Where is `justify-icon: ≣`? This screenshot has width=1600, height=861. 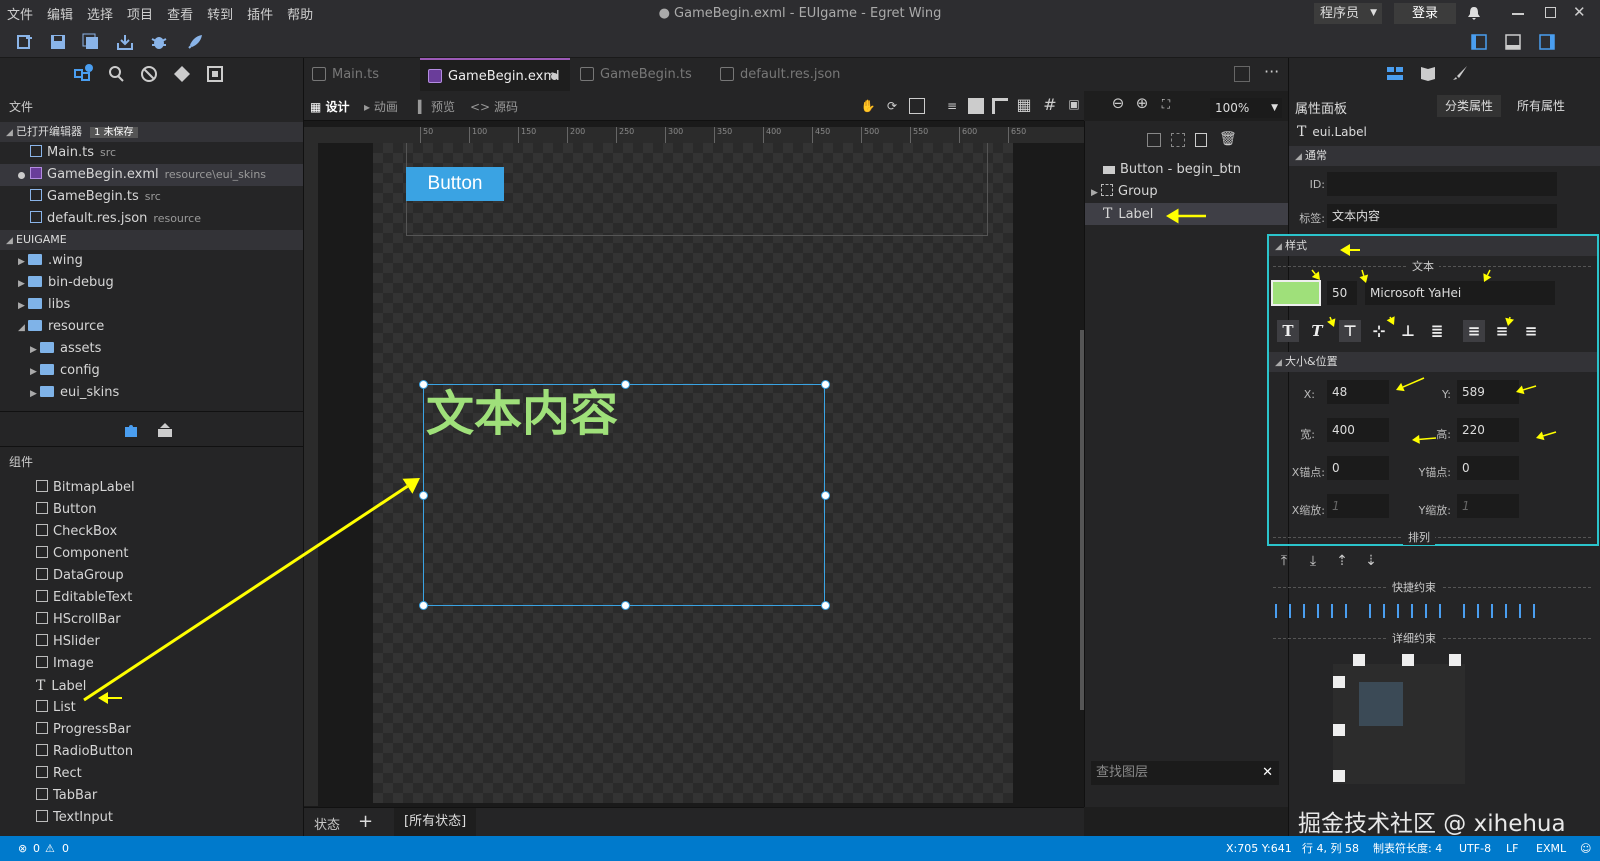 justify-icon: ≣ is located at coordinates (1437, 331).